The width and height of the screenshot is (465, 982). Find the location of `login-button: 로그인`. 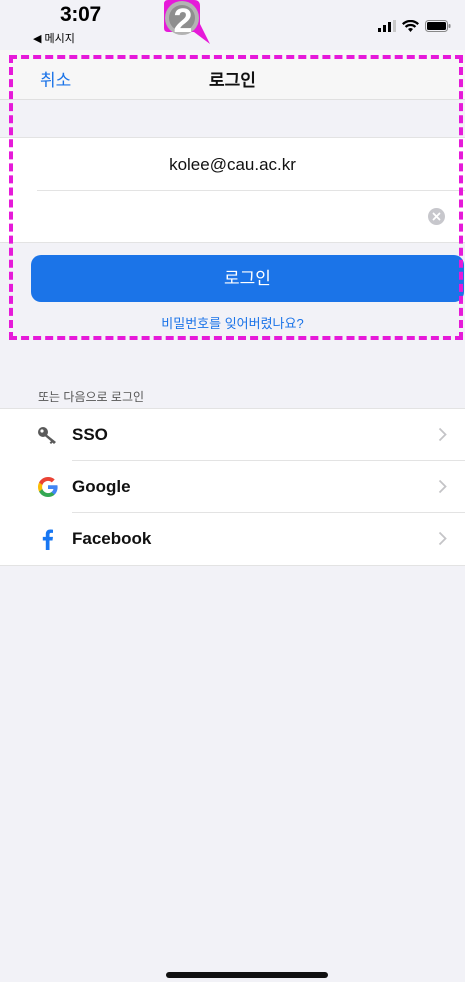

login-button: 로그인 is located at coordinates (247, 278).